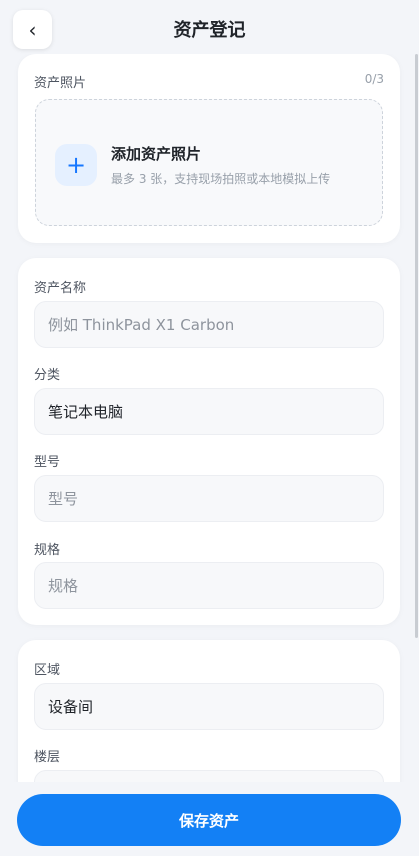 Image resolution: width=419 pixels, height=856 pixels. I want to click on add-photo-title: 添加资产照片, so click(156, 154).